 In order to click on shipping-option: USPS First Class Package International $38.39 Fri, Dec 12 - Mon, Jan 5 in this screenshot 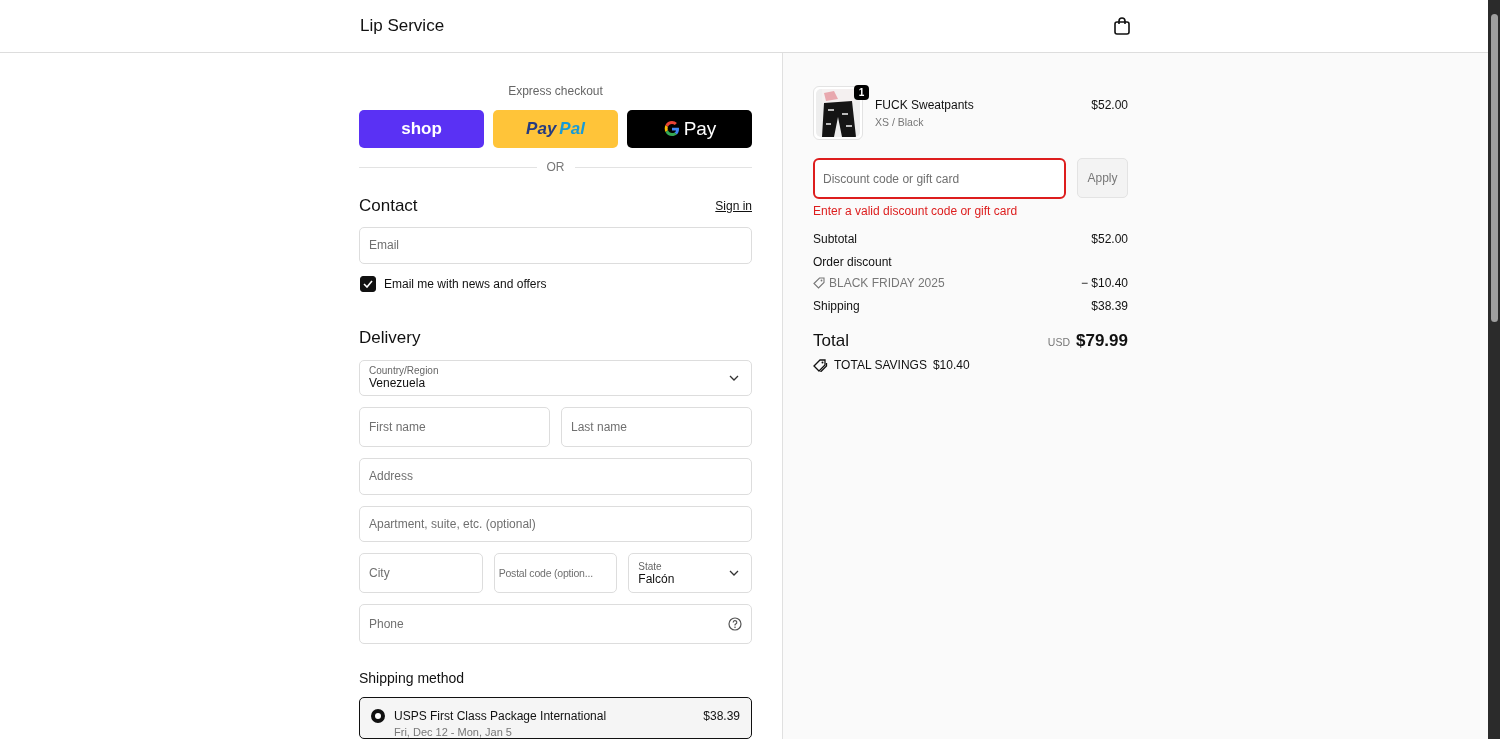, I will do `click(555, 718)`.